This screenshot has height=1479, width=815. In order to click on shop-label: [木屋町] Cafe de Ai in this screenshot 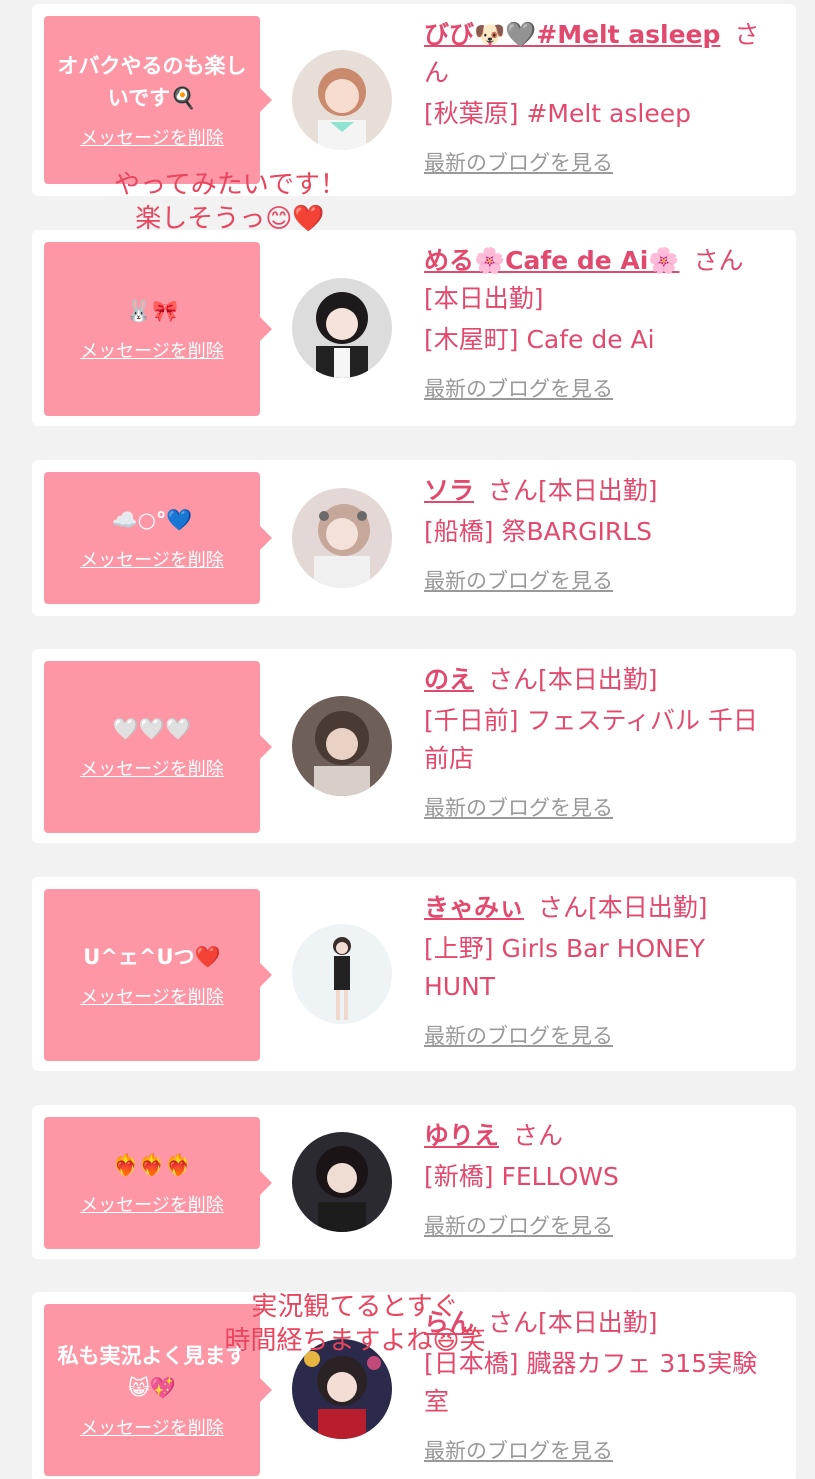, I will do `click(539, 339)`.